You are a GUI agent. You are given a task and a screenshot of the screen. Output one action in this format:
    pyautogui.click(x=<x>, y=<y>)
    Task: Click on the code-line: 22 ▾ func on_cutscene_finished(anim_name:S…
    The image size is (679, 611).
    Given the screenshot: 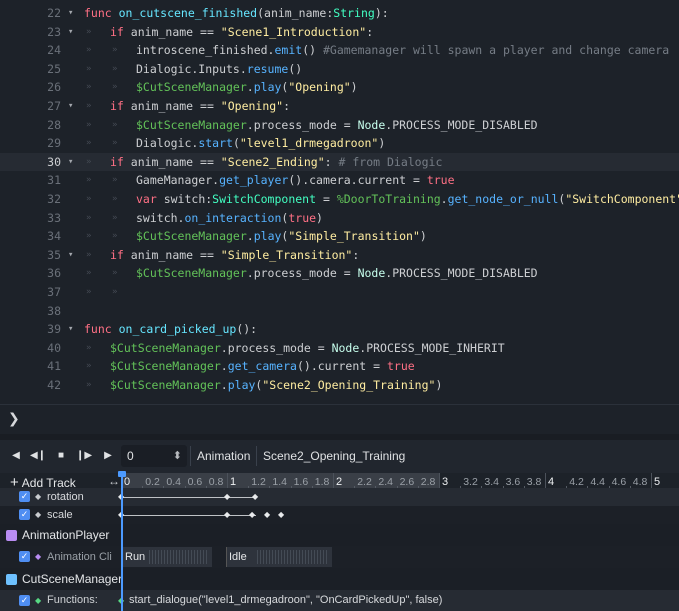 What is the action you would take?
    pyautogui.click(x=339, y=13)
    